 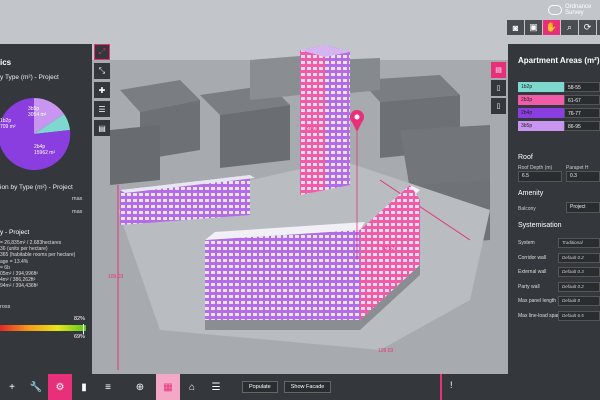 I want to click on efficiency-top: 82%, so click(x=80, y=319).